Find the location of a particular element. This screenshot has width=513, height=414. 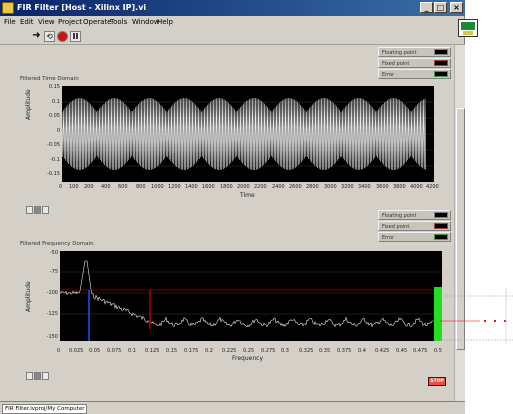

freq-spectrum is located at coordinates (250, 294).